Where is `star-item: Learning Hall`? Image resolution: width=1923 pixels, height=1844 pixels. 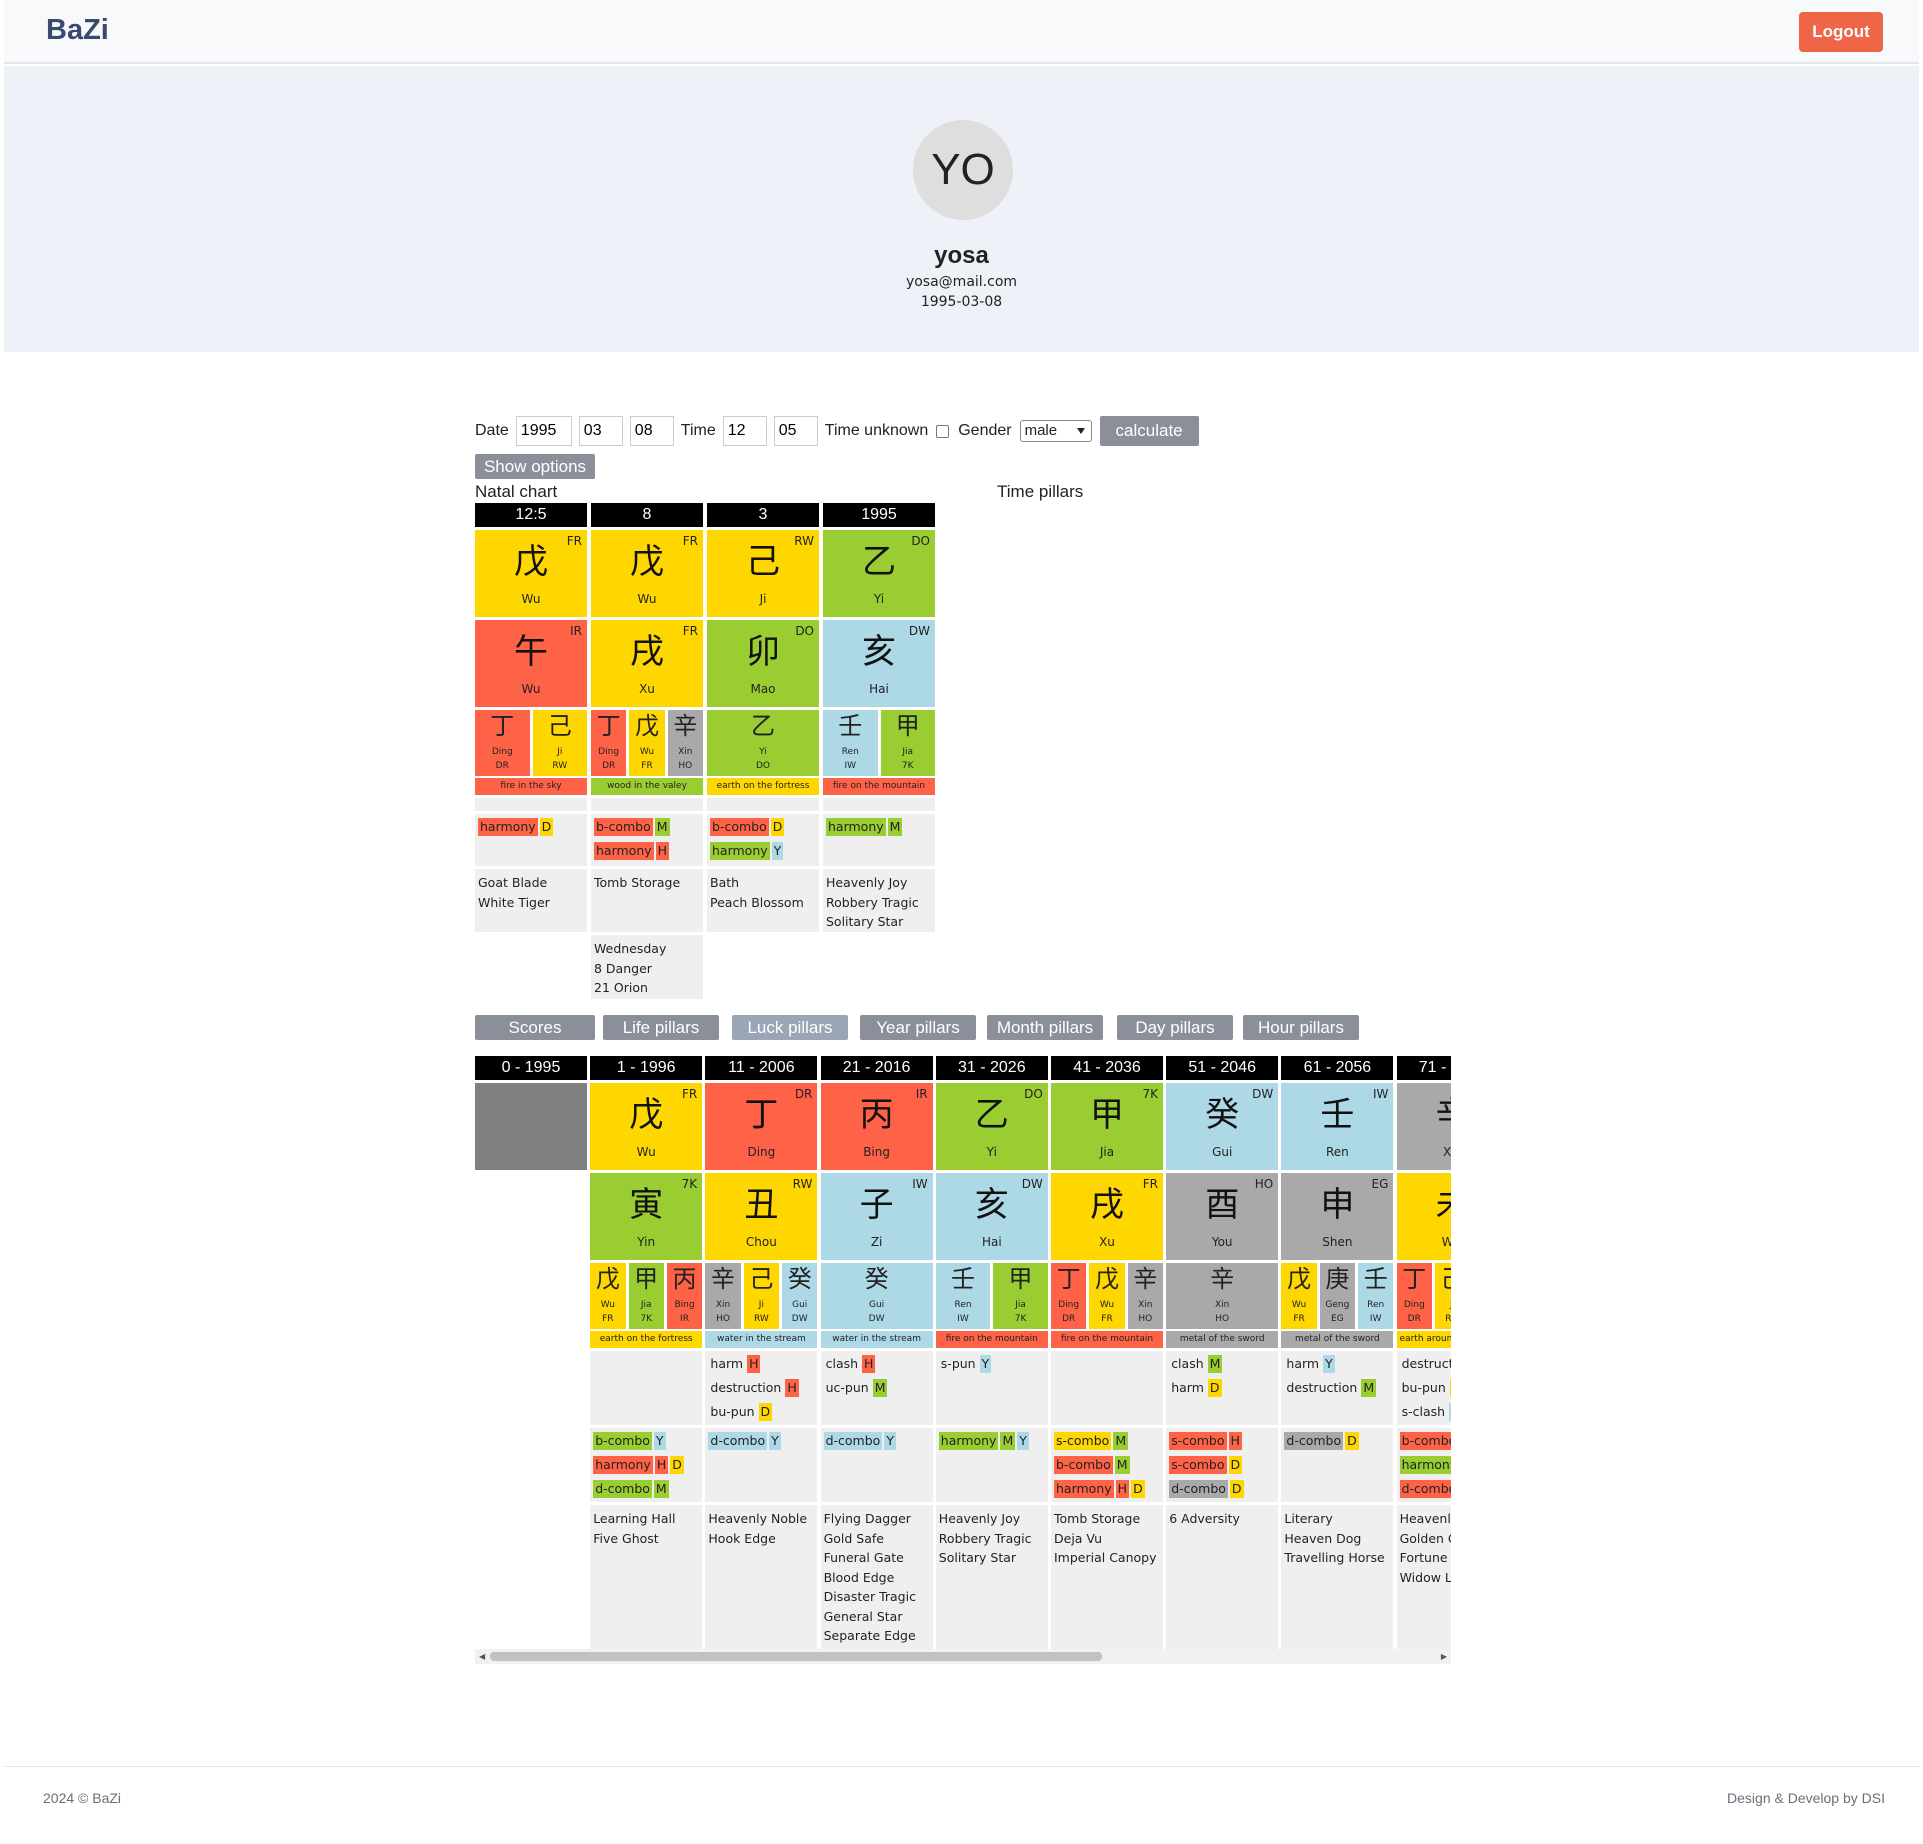
star-item: Learning Hall is located at coordinates (634, 1518).